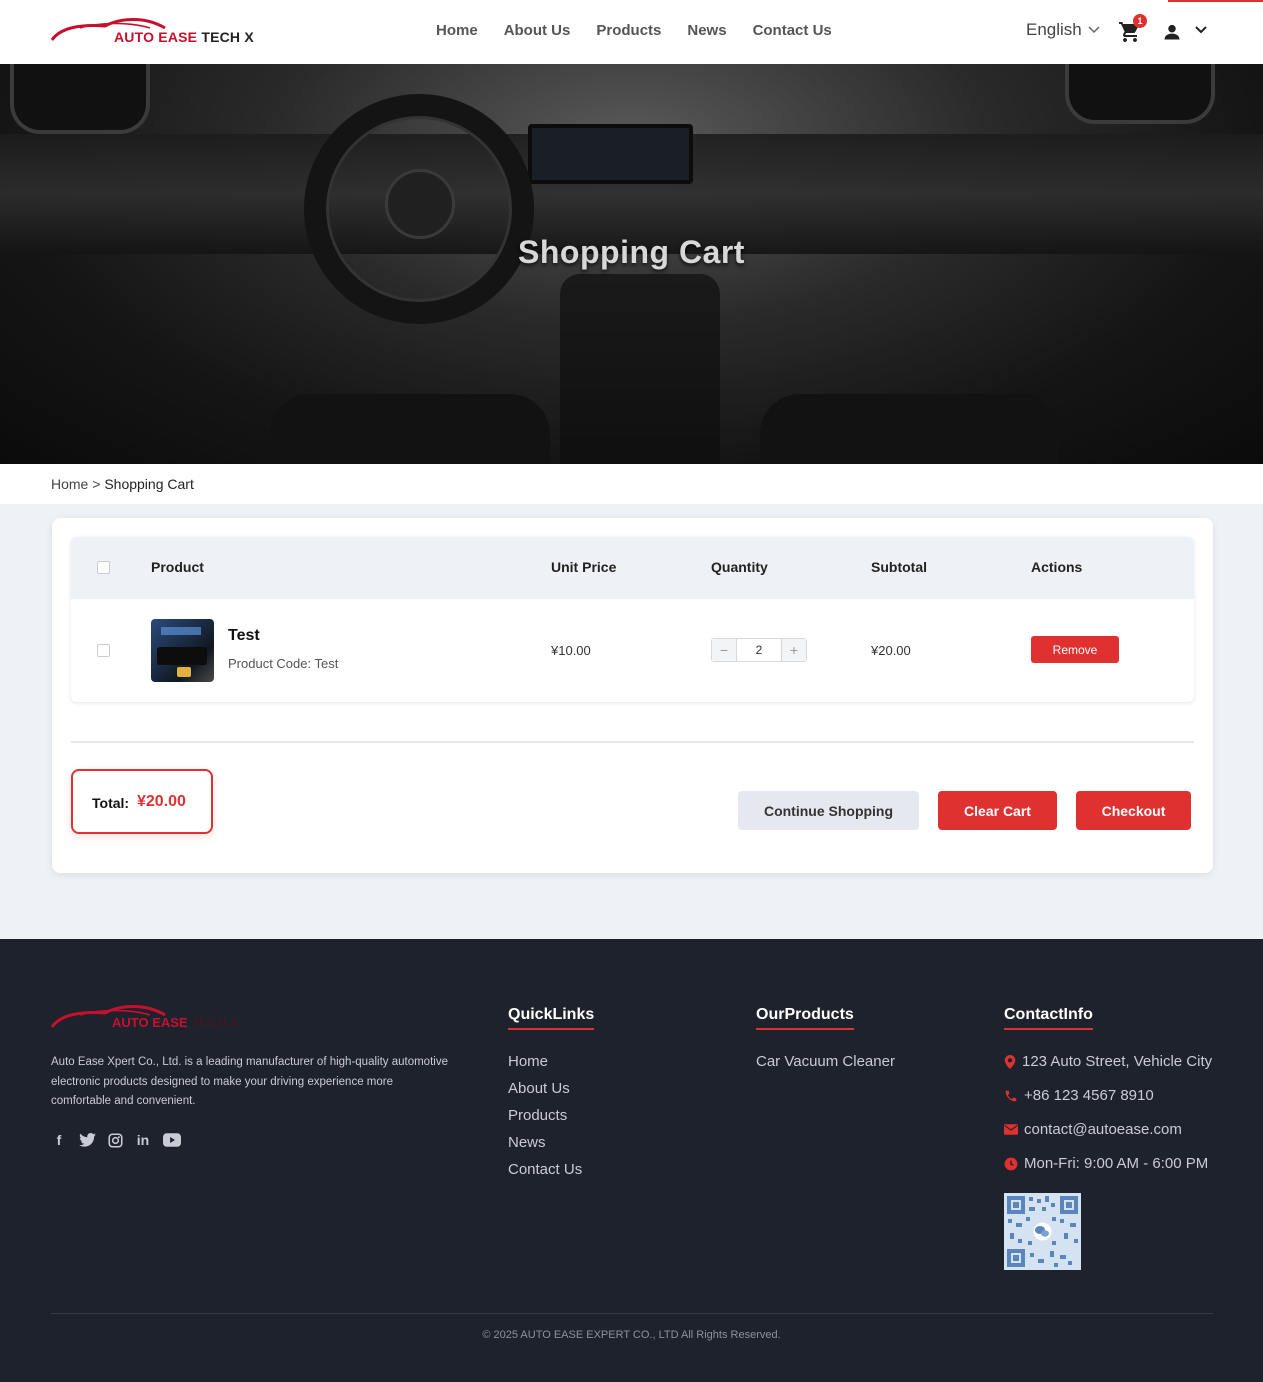 The width and height of the screenshot is (1263, 1382). What do you see at coordinates (410, 429) in the screenshot?
I see `hero-seat-left-graphic` at bounding box center [410, 429].